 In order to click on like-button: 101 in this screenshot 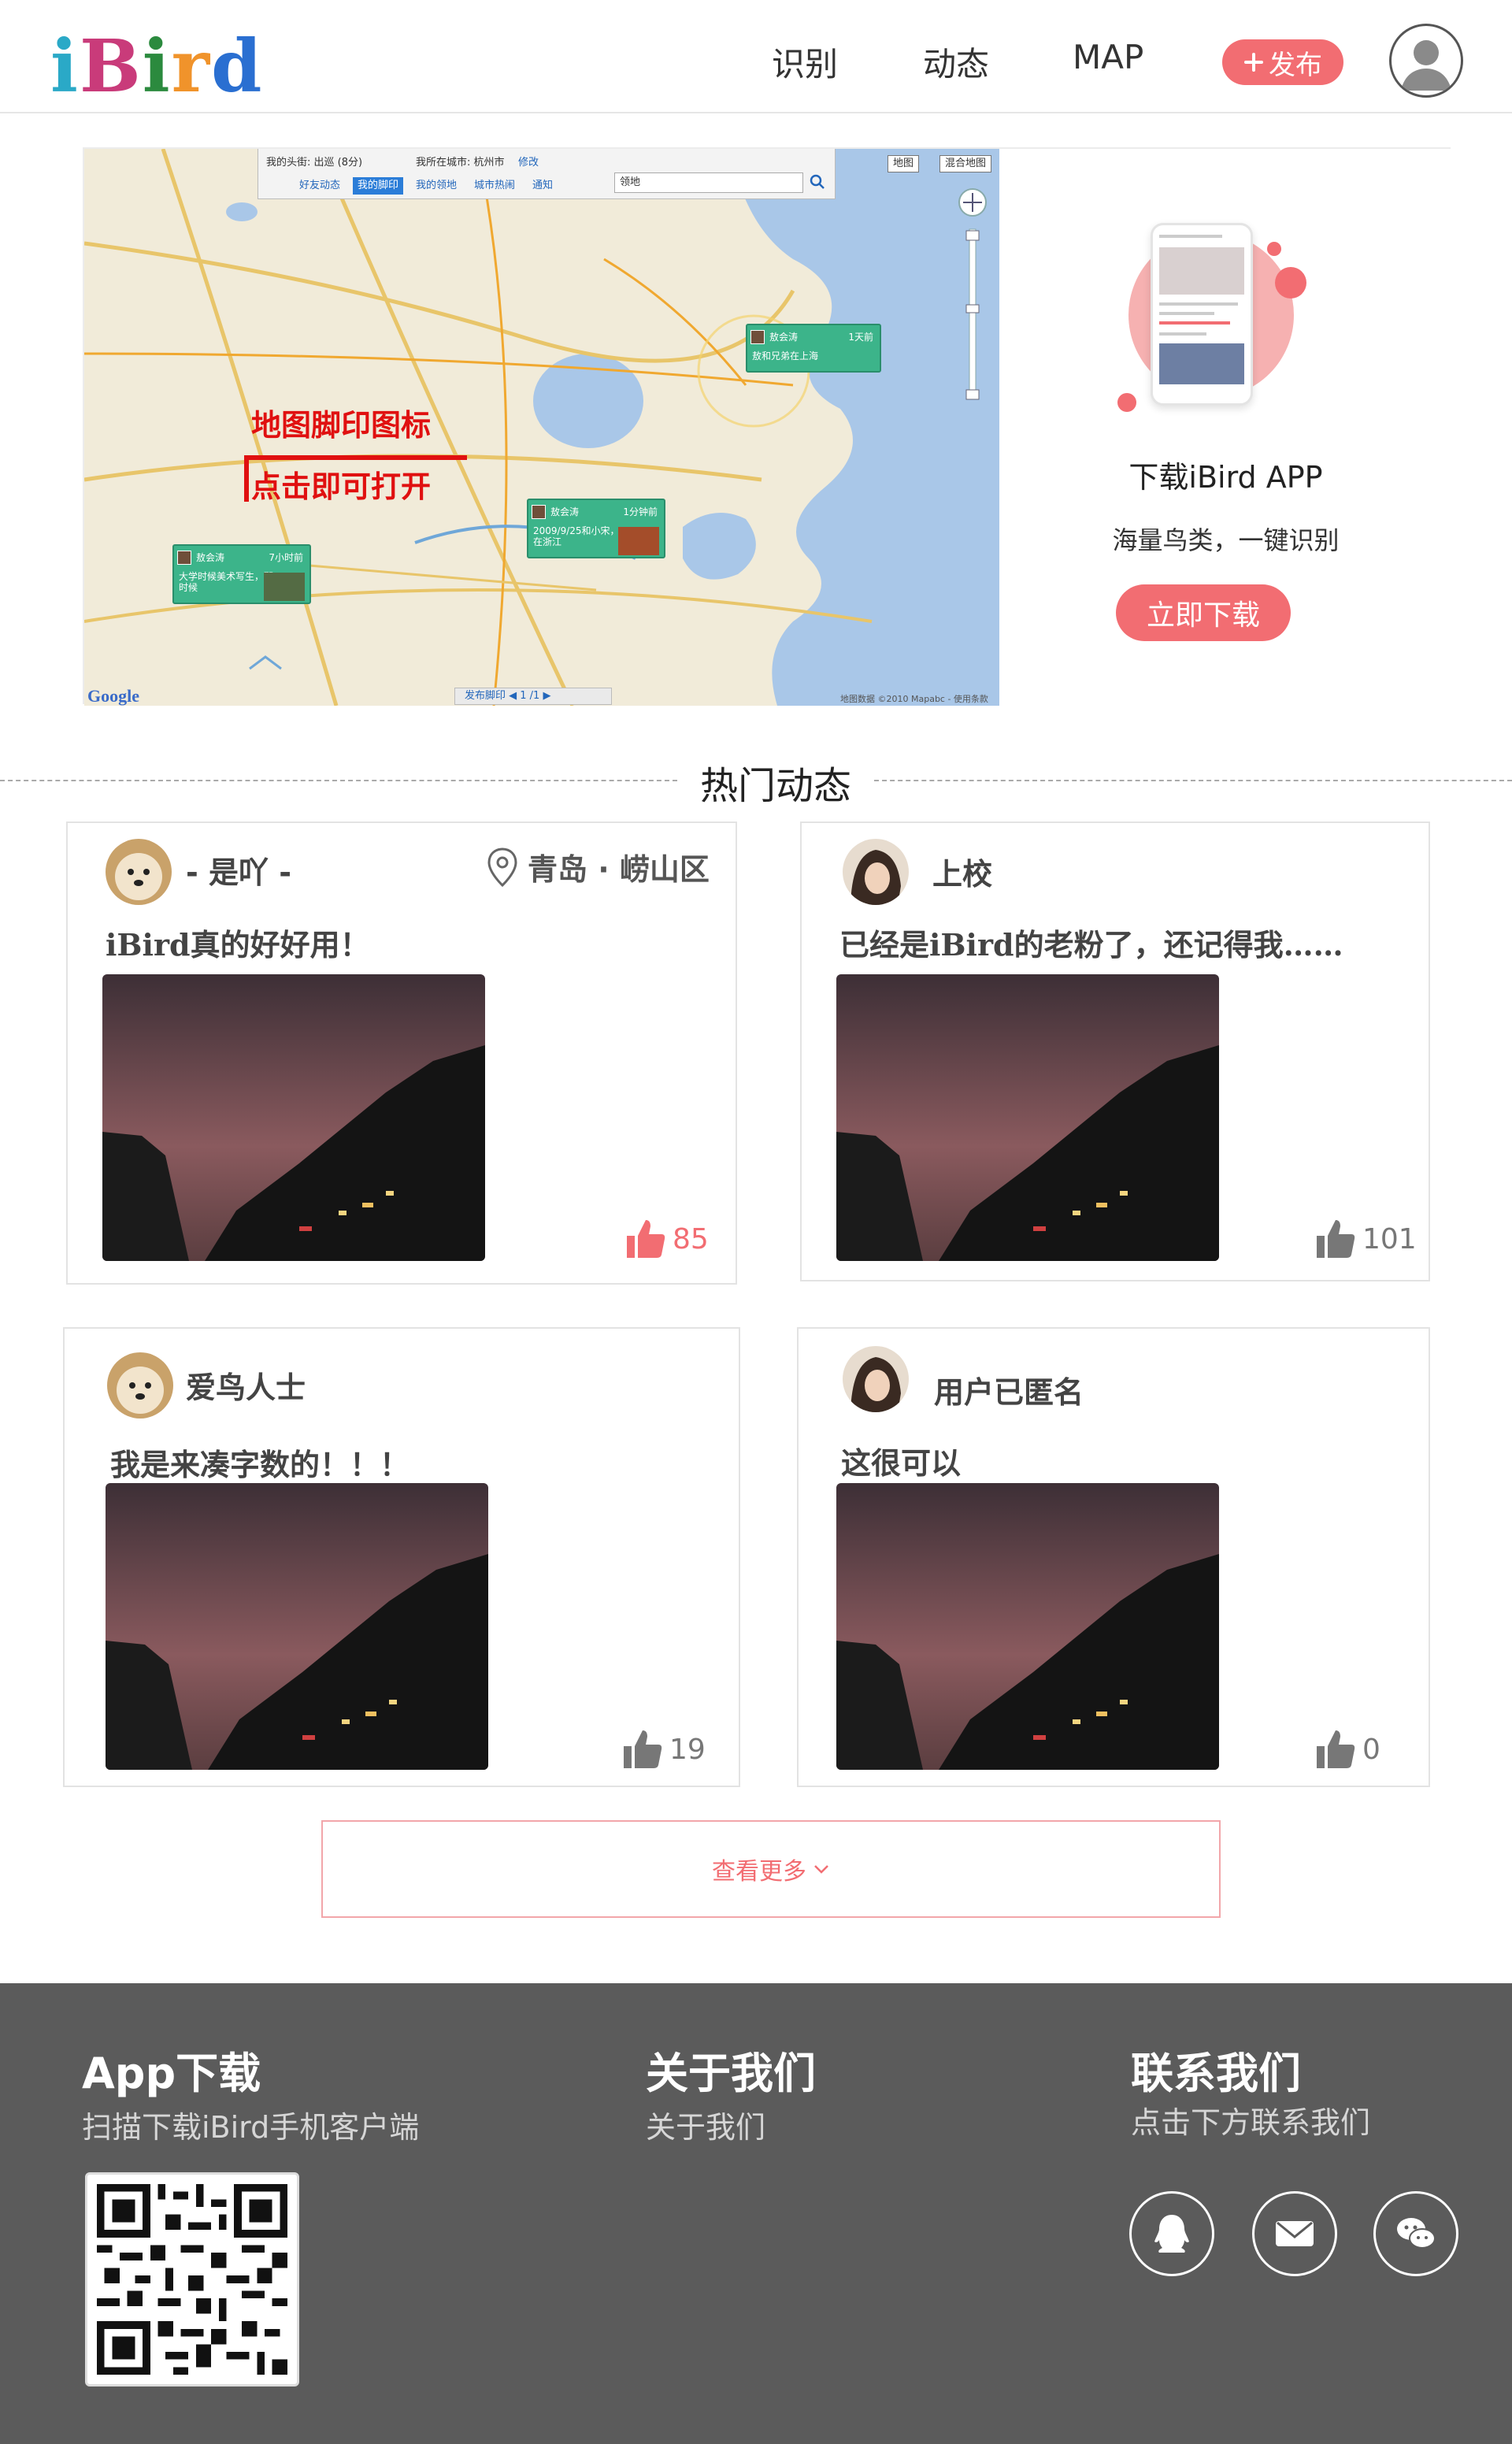, I will do `click(1365, 1239)`.